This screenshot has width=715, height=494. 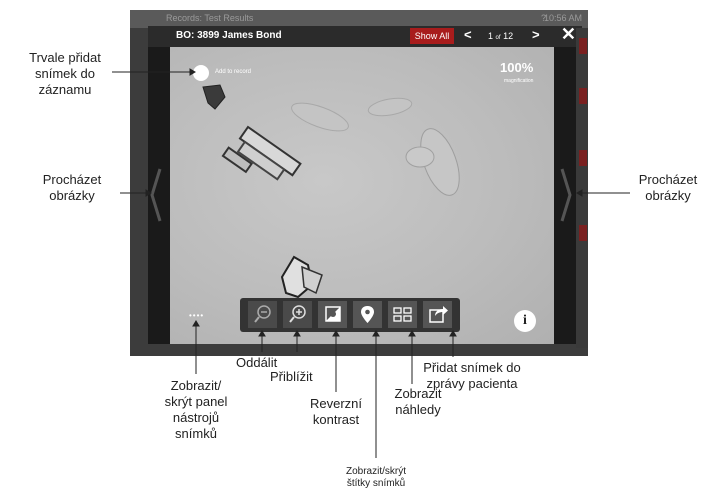 What do you see at coordinates (336, 403) in the screenshot?
I see `annotation-line: Reverzní` at bounding box center [336, 403].